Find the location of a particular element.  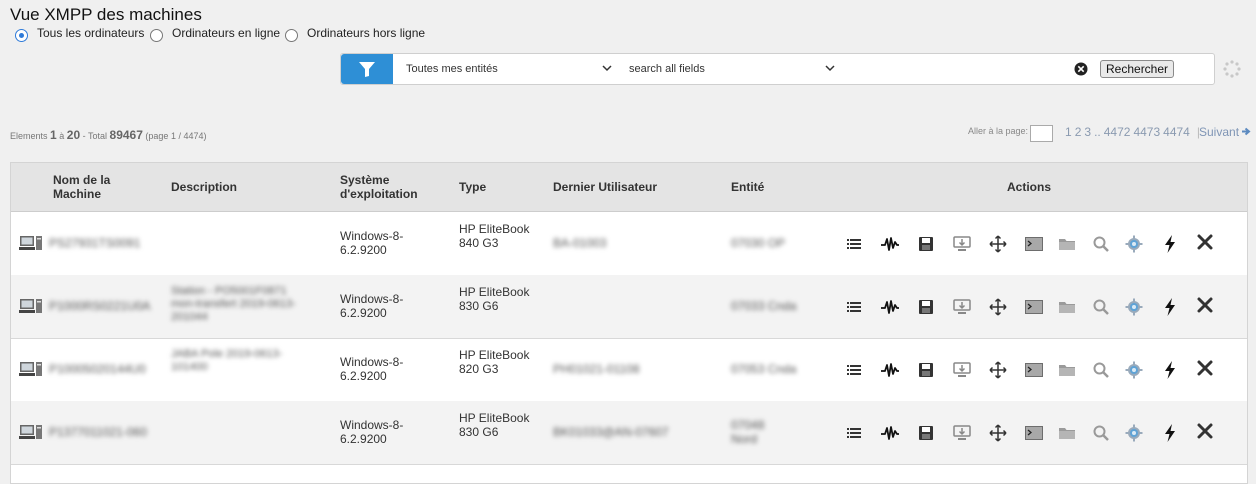

header-entity: Entité is located at coordinates (747, 187).